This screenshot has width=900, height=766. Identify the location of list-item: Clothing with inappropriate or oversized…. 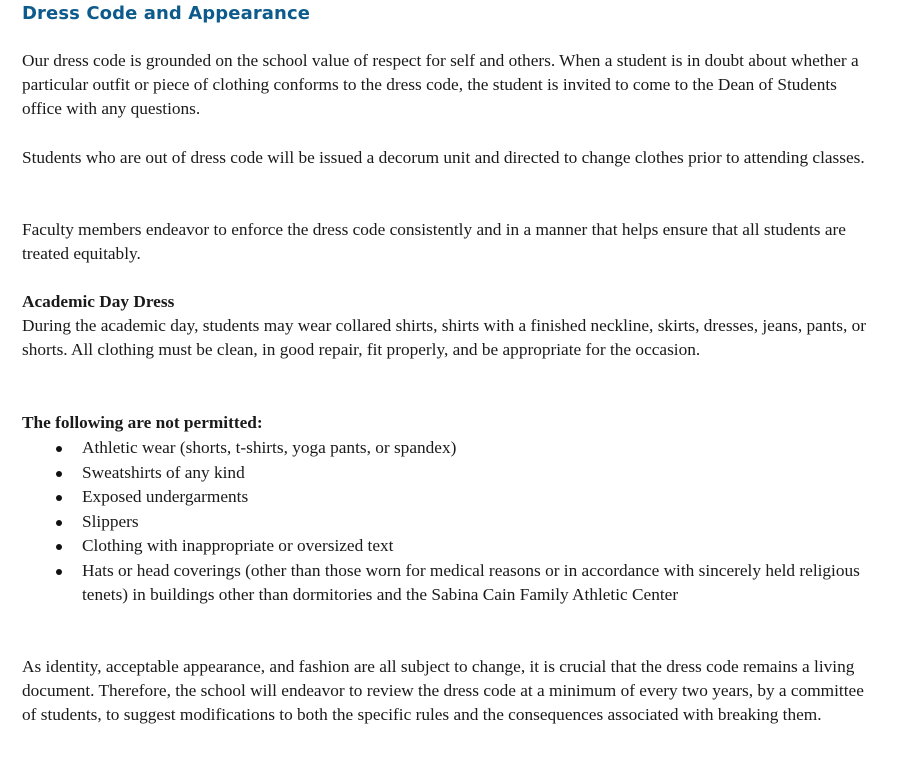
(452, 546).